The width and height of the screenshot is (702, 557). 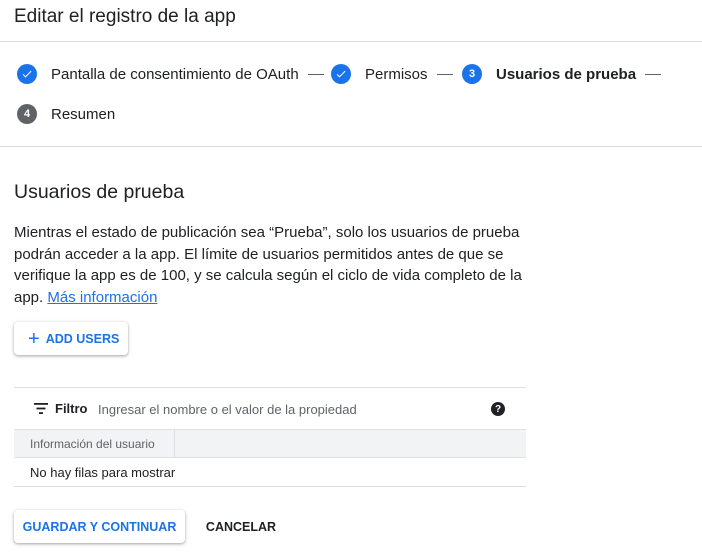 What do you see at coordinates (472, 74) in the screenshot?
I see `step-number-badge: 3` at bounding box center [472, 74].